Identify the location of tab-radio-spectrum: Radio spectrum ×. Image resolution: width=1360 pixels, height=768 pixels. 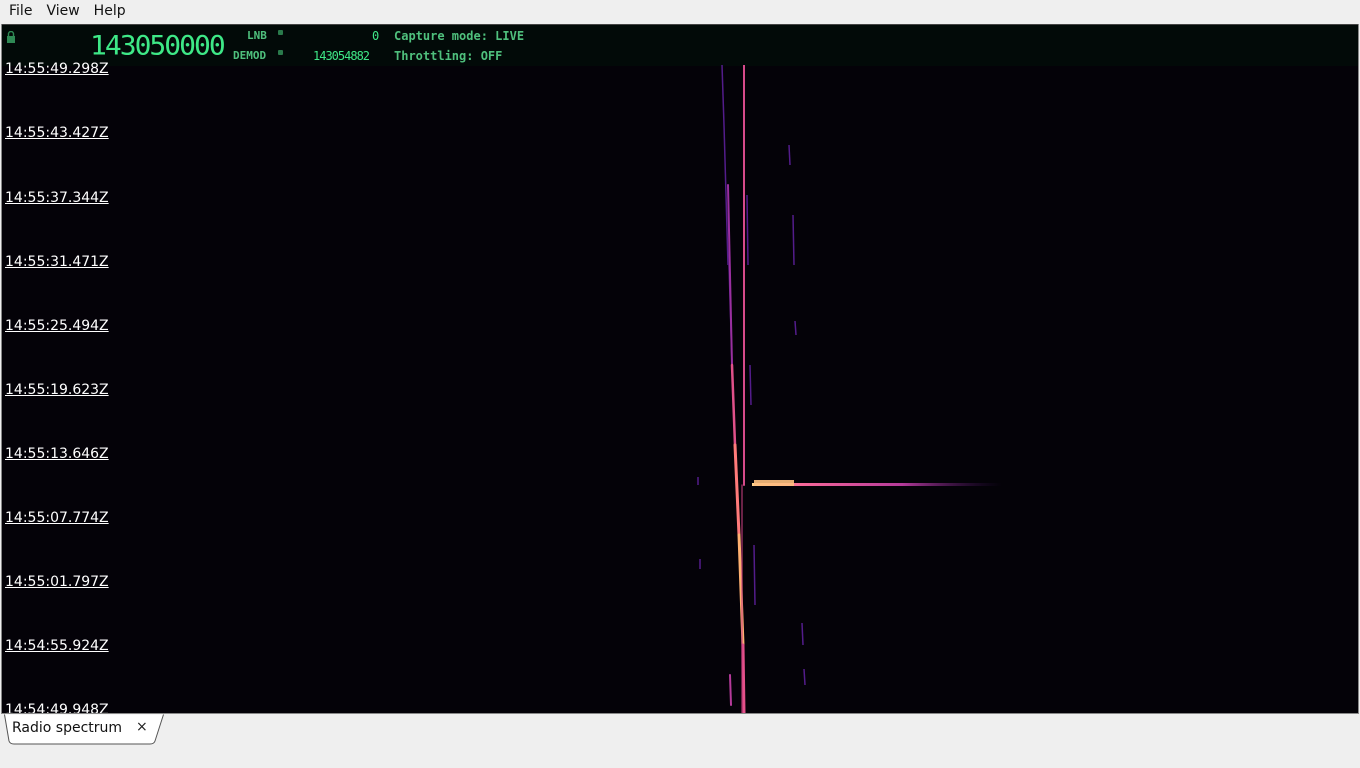
(84, 729).